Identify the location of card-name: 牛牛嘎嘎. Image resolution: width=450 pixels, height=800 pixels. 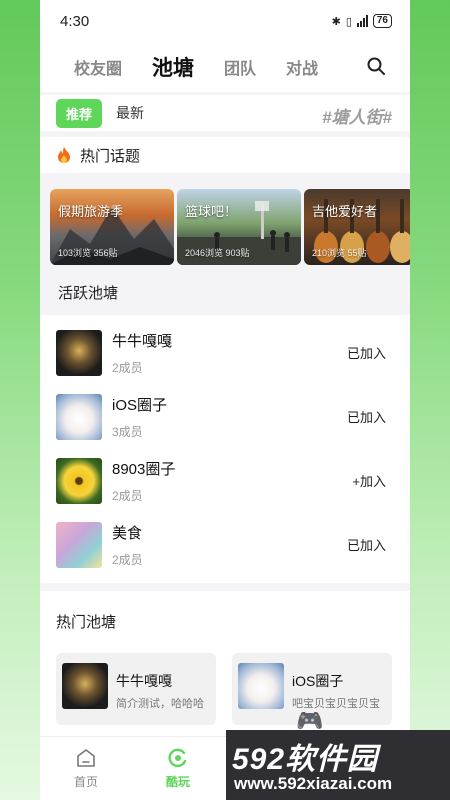
(144, 681).